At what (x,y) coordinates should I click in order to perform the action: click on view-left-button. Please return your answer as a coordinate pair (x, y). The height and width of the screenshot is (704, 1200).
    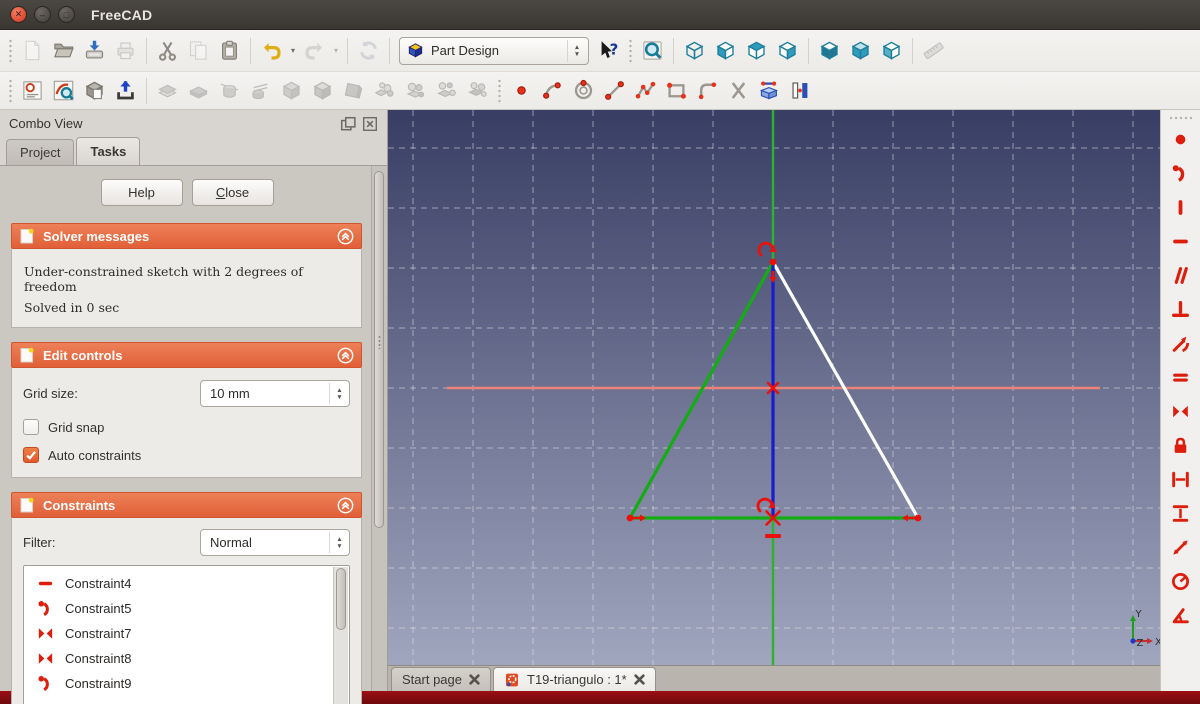
    Looking at the image, I should click on (891, 51).